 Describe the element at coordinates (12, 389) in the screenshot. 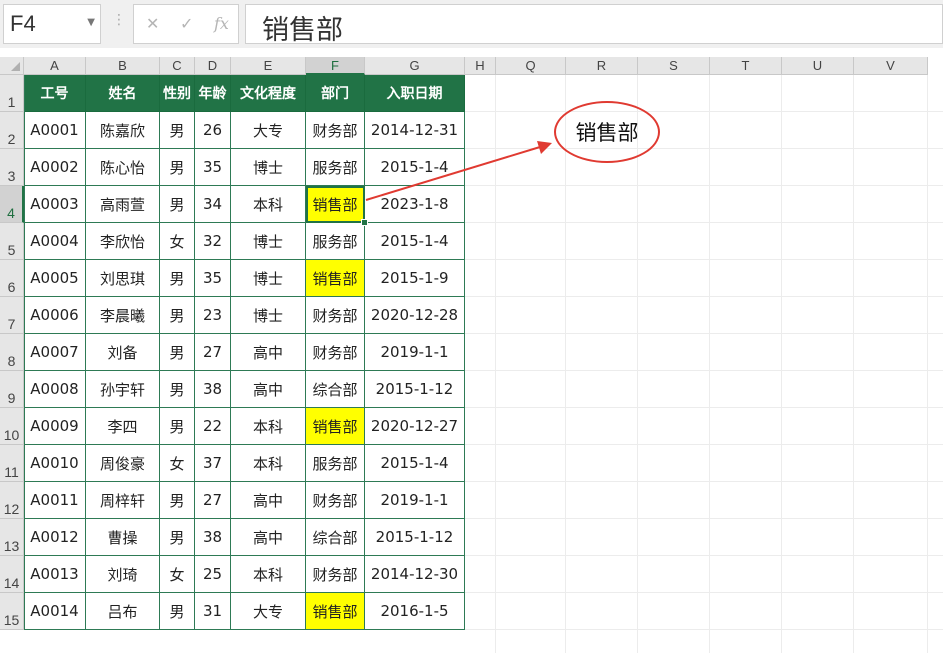

I see `row-header-9: 9` at that location.